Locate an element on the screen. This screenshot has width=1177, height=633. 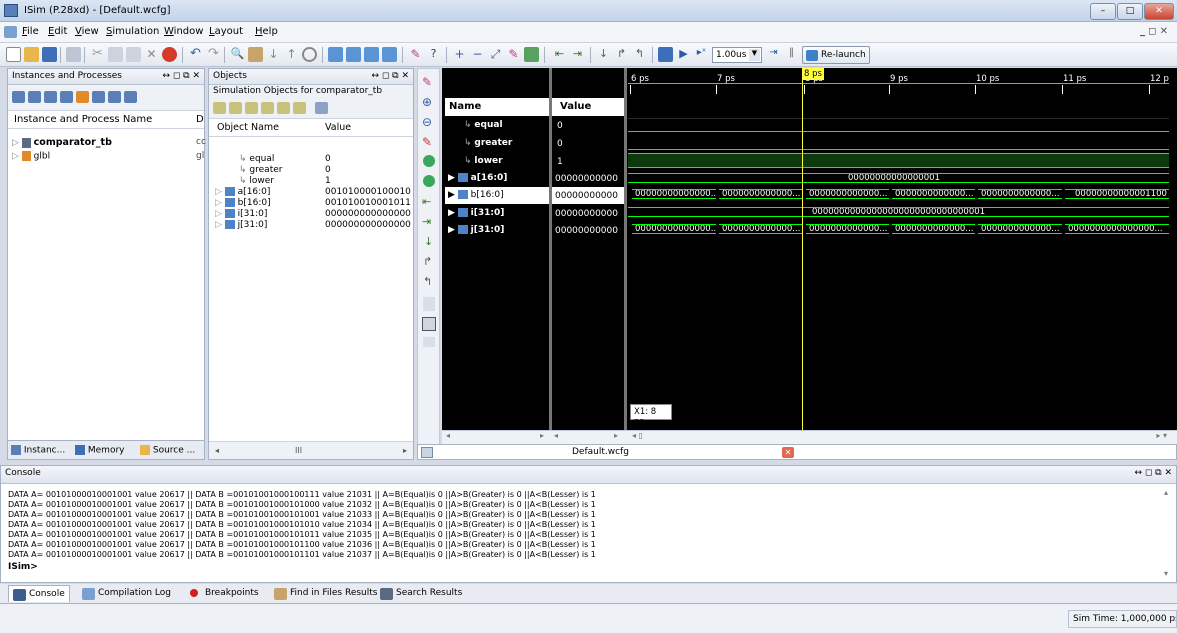
step-out-icon: ↰ is located at coordinates (639, 54).